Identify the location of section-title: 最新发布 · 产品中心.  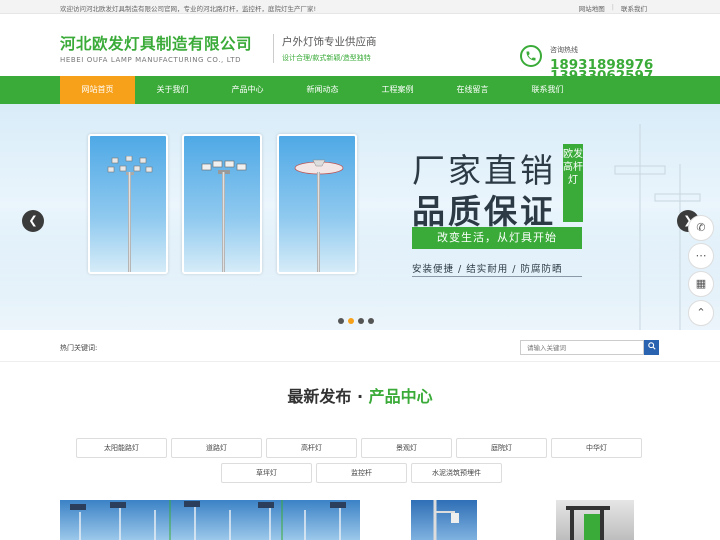
(360, 395).